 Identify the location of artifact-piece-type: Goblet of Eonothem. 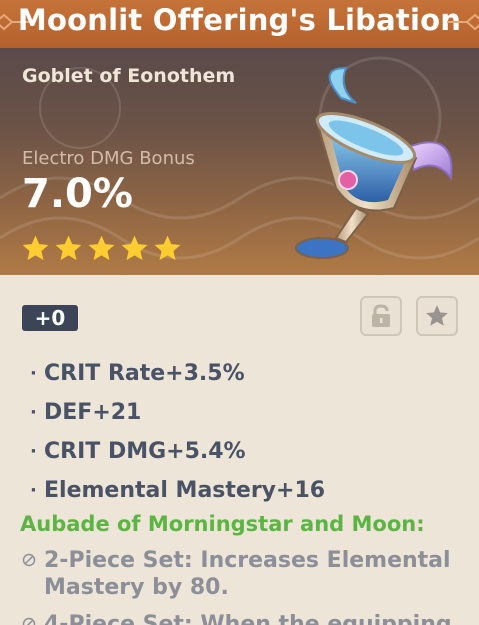
(129, 76).